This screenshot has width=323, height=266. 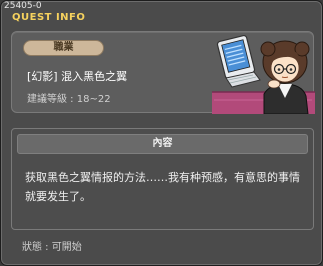 I want to click on computer-monitor-icon, so click(x=238, y=61).